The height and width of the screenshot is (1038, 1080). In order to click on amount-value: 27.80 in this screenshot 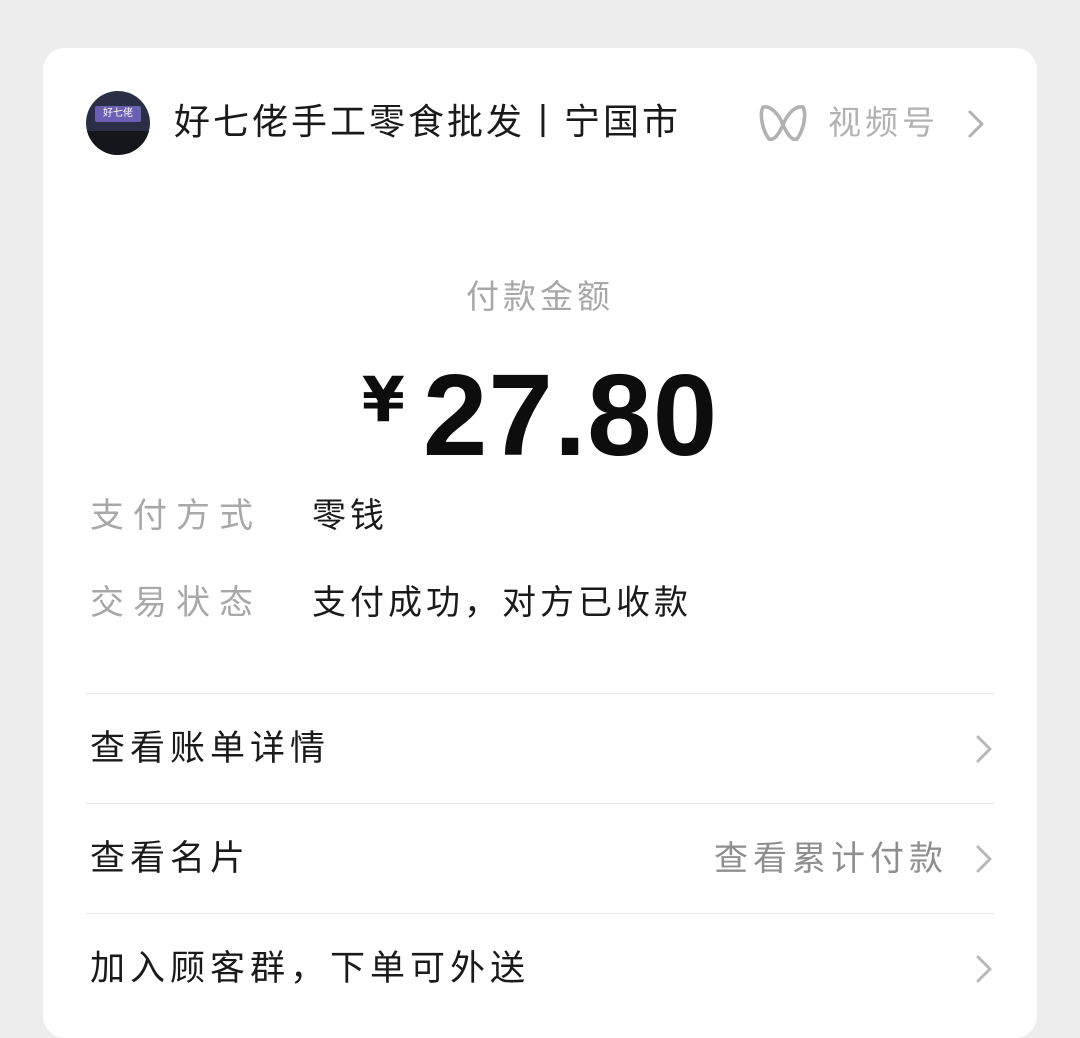, I will do `click(570, 415)`.